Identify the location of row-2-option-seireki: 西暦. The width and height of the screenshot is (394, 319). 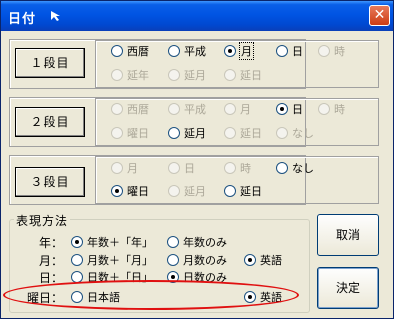
(130, 109).